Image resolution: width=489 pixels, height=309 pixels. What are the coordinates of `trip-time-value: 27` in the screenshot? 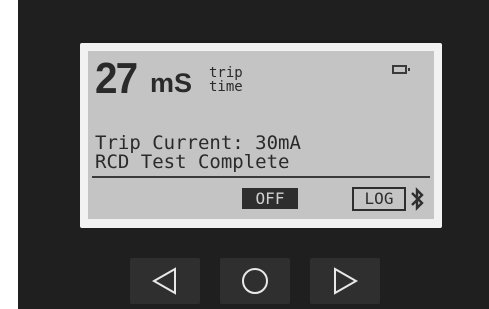 It's located at (116, 78).